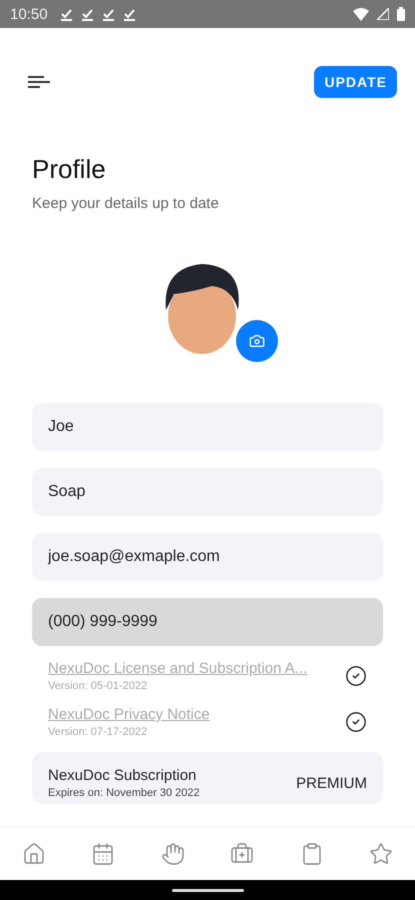  Describe the element at coordinates (29, 14) in the screenshot. I see `status-time: 10:50` at that location.